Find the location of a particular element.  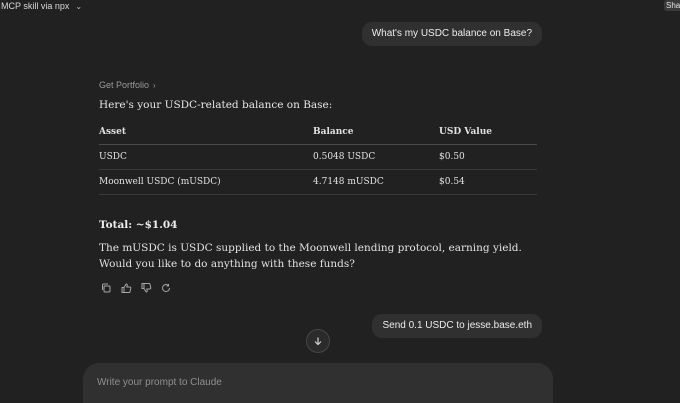

thumbs-down-icon is located at coordinates (146, 288).